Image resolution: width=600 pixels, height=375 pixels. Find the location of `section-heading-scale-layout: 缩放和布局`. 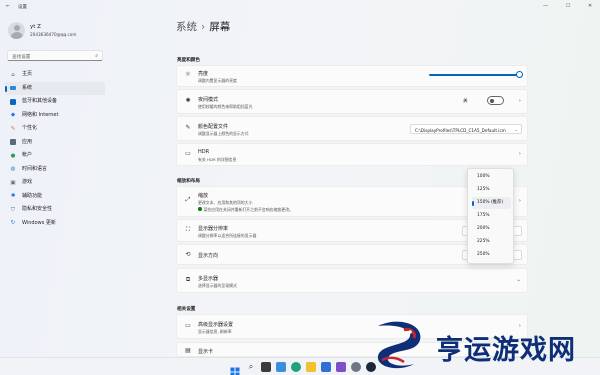

section-heading-scale-layout: 缩放和布局 is located at coordinates (188, 181).